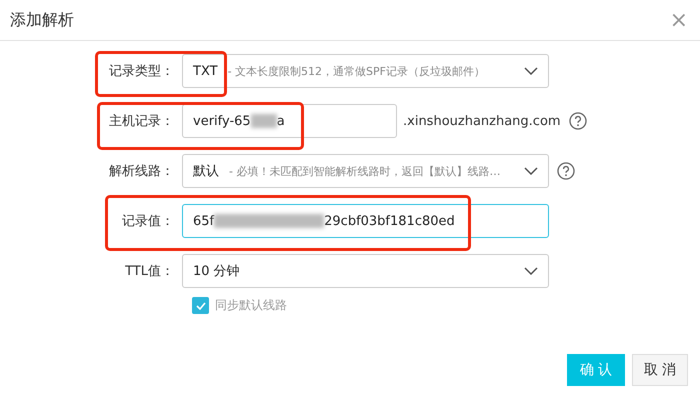 The image size is (700, 413). I want to click on check-icon, so click(201, 306).